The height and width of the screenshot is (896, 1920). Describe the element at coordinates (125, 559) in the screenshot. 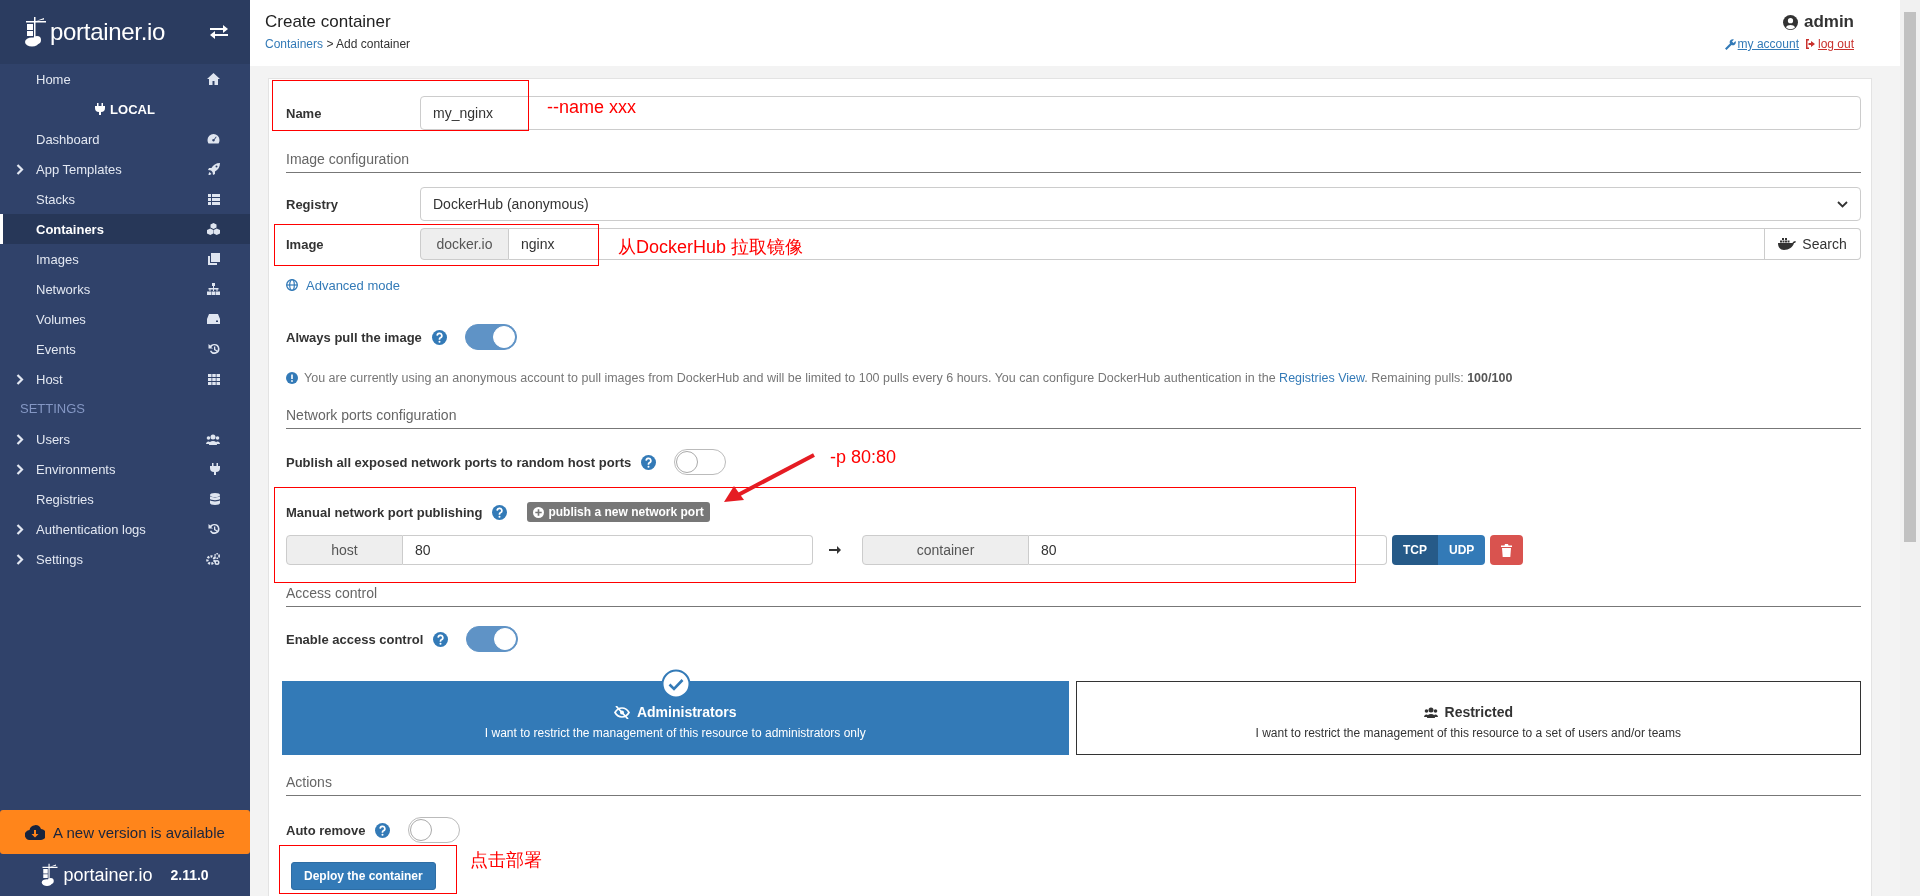

I see `sidebar-item: Settings` at that location.